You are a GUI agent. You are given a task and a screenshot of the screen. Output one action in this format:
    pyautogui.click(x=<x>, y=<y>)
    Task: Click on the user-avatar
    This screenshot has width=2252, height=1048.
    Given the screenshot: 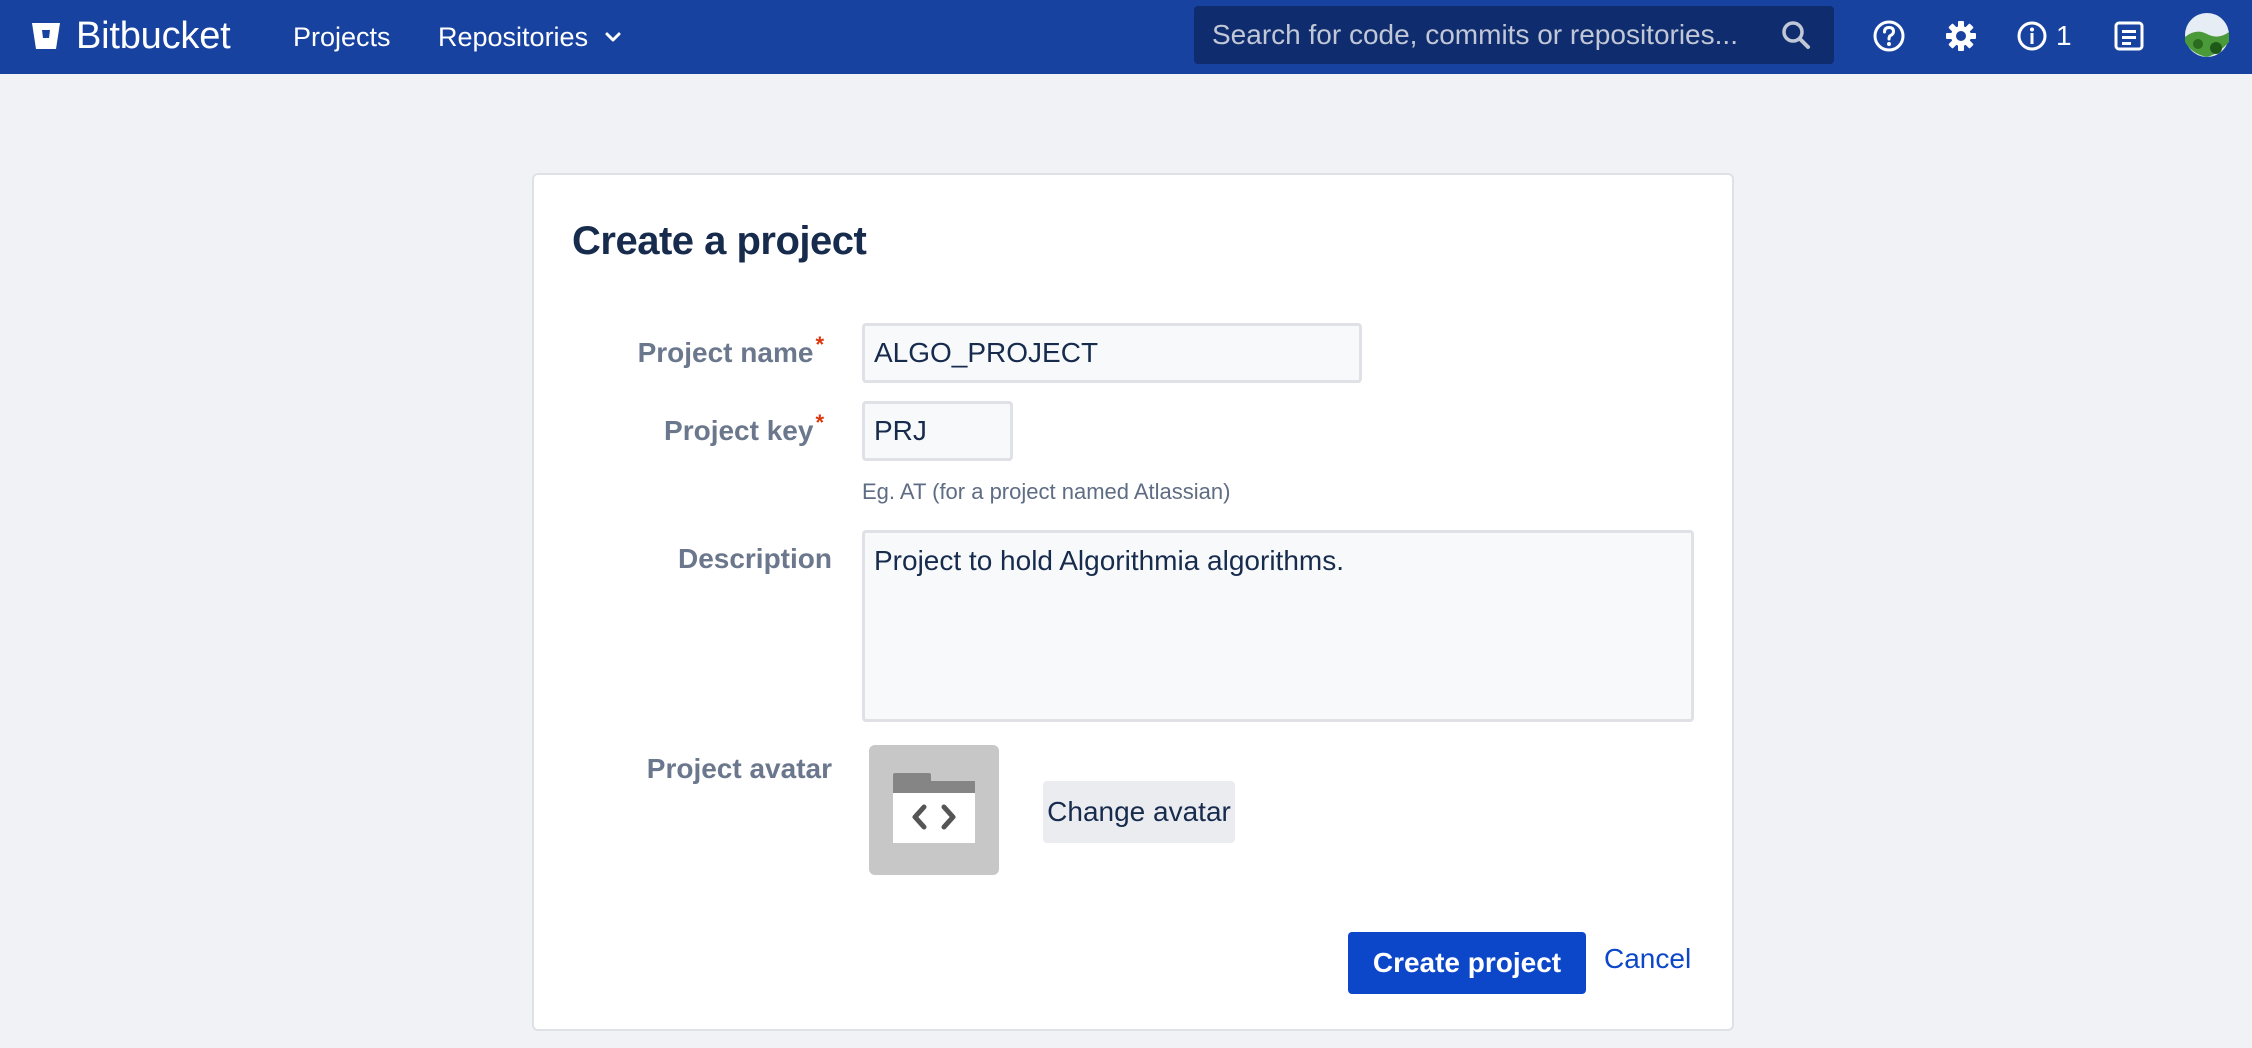 What is the action you would take?
    pyautogui.click(x=2207, y=35)
    